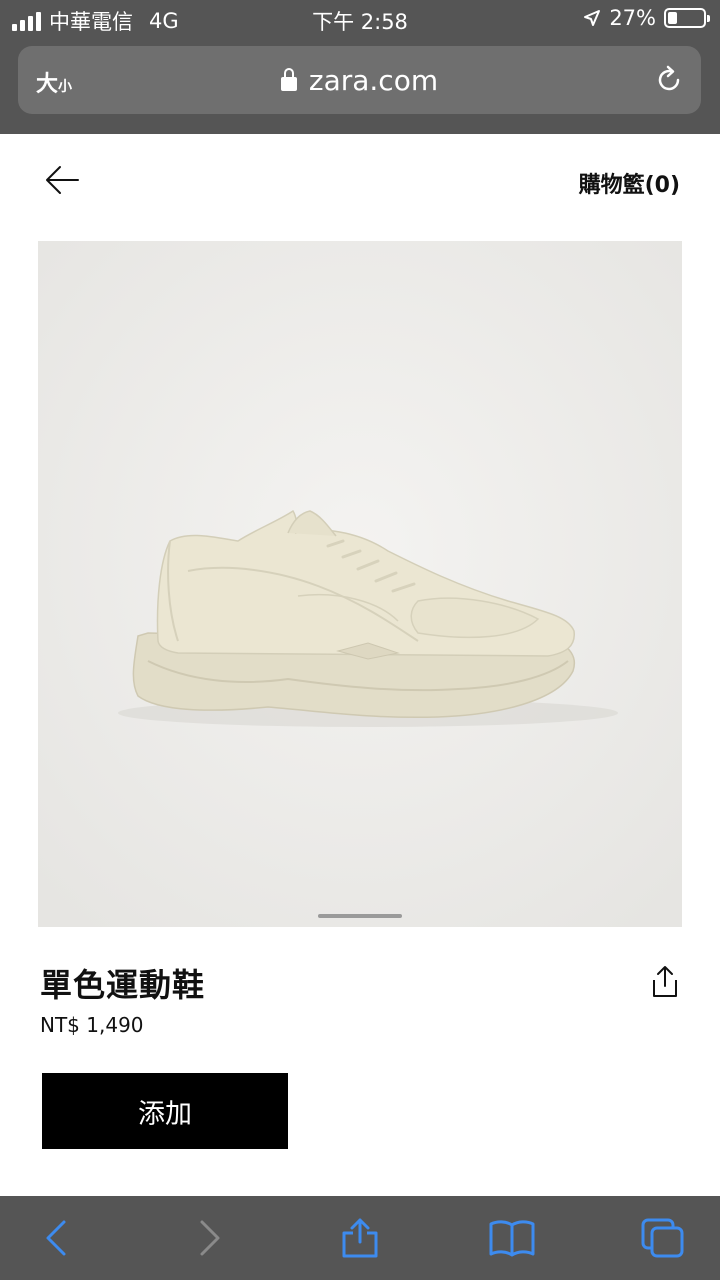 This screenshot has width=720, height=1280. Describe the element at coordinates (62, 180) in the screenshot. I see `arrow-left-icon` at that location.